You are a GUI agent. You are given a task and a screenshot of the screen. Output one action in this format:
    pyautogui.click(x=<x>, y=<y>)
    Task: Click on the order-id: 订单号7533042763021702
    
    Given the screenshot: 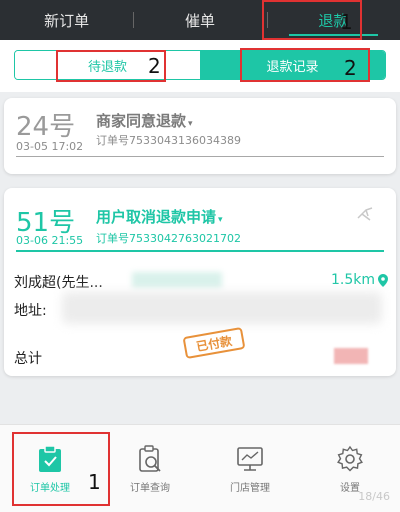 What is the action you would take?
    pyautogui.click(x=168, y=238)
    